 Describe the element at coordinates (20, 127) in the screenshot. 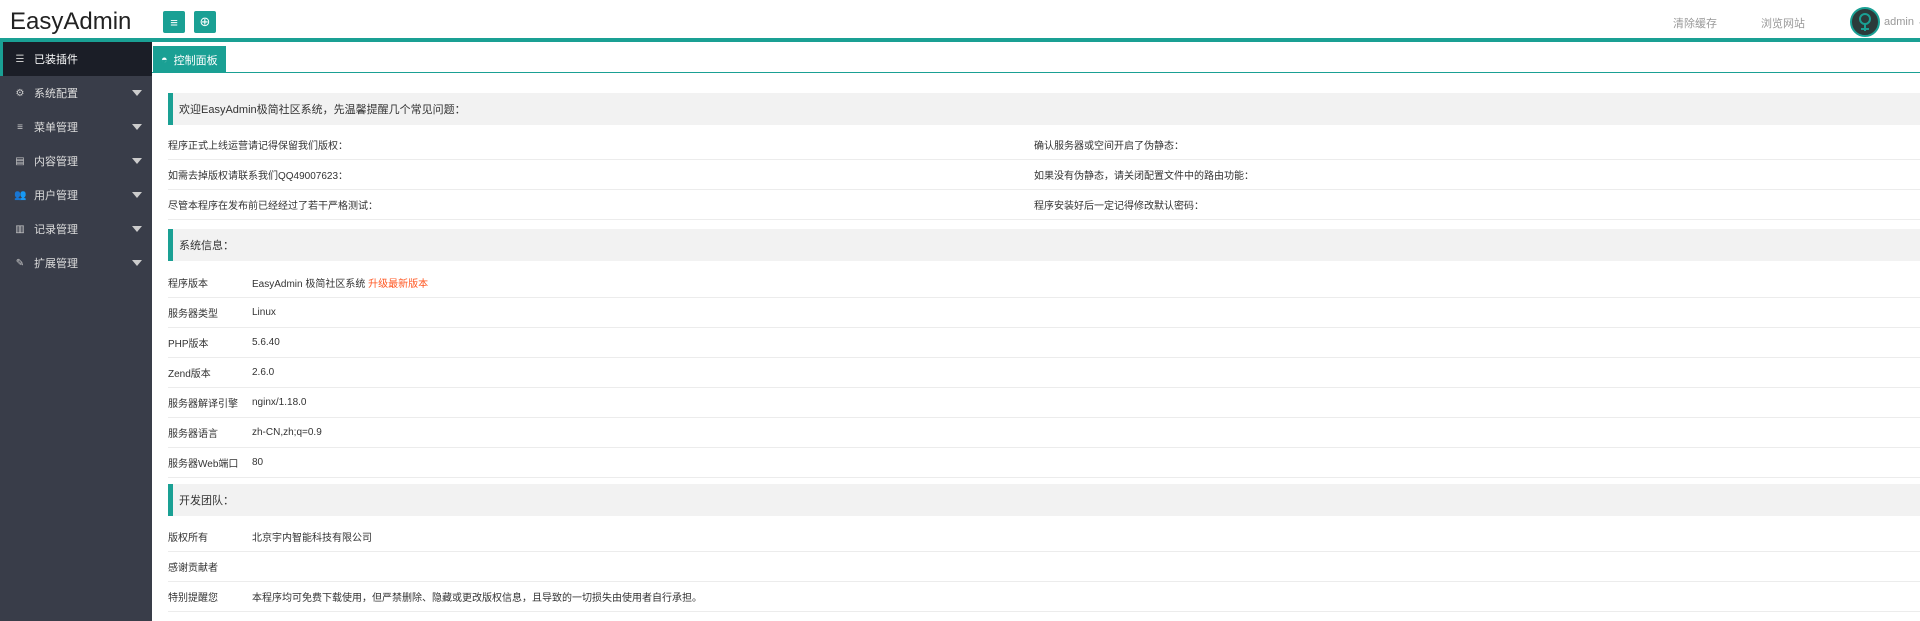

I see `list-icon: ≡` at that location.